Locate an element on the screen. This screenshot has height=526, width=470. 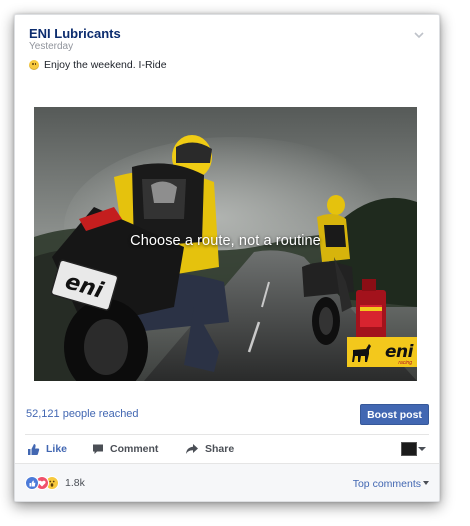
post-text: Enjoy the weekend. I-Ride is located at coordinates (98, 65).